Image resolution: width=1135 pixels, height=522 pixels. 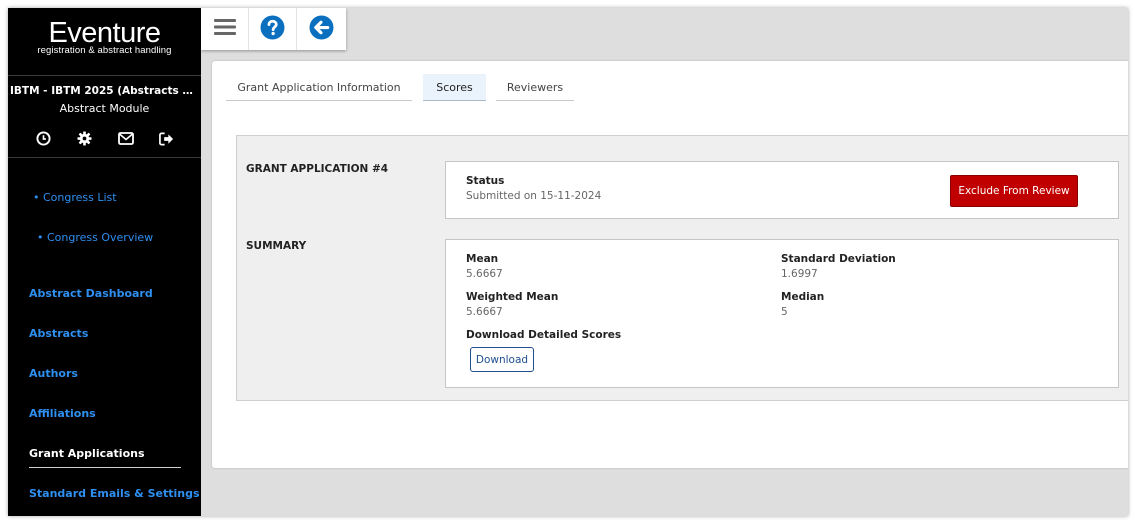 What do you see at coordinates (534, 196) in the screenshot?
I see `status-value: Submitted on 15-11-2024` at bounding box center [534, 196].